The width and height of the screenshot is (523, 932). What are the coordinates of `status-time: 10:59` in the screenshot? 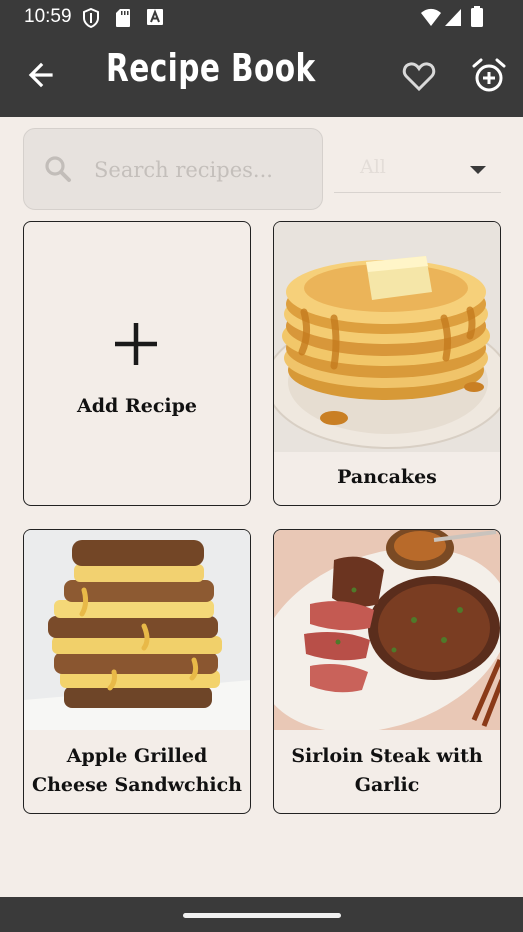 It's located at (48, 16).